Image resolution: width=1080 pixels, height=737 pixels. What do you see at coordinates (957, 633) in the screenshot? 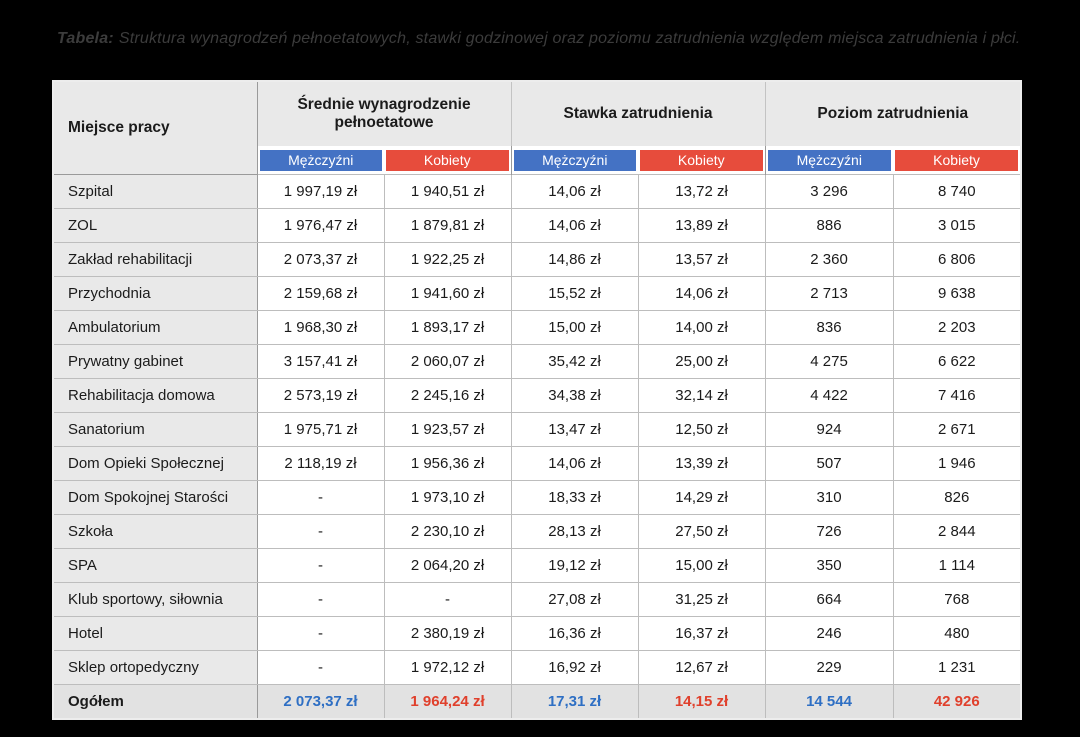
I see `value-cell: 480` at bounding box center [957, 633].